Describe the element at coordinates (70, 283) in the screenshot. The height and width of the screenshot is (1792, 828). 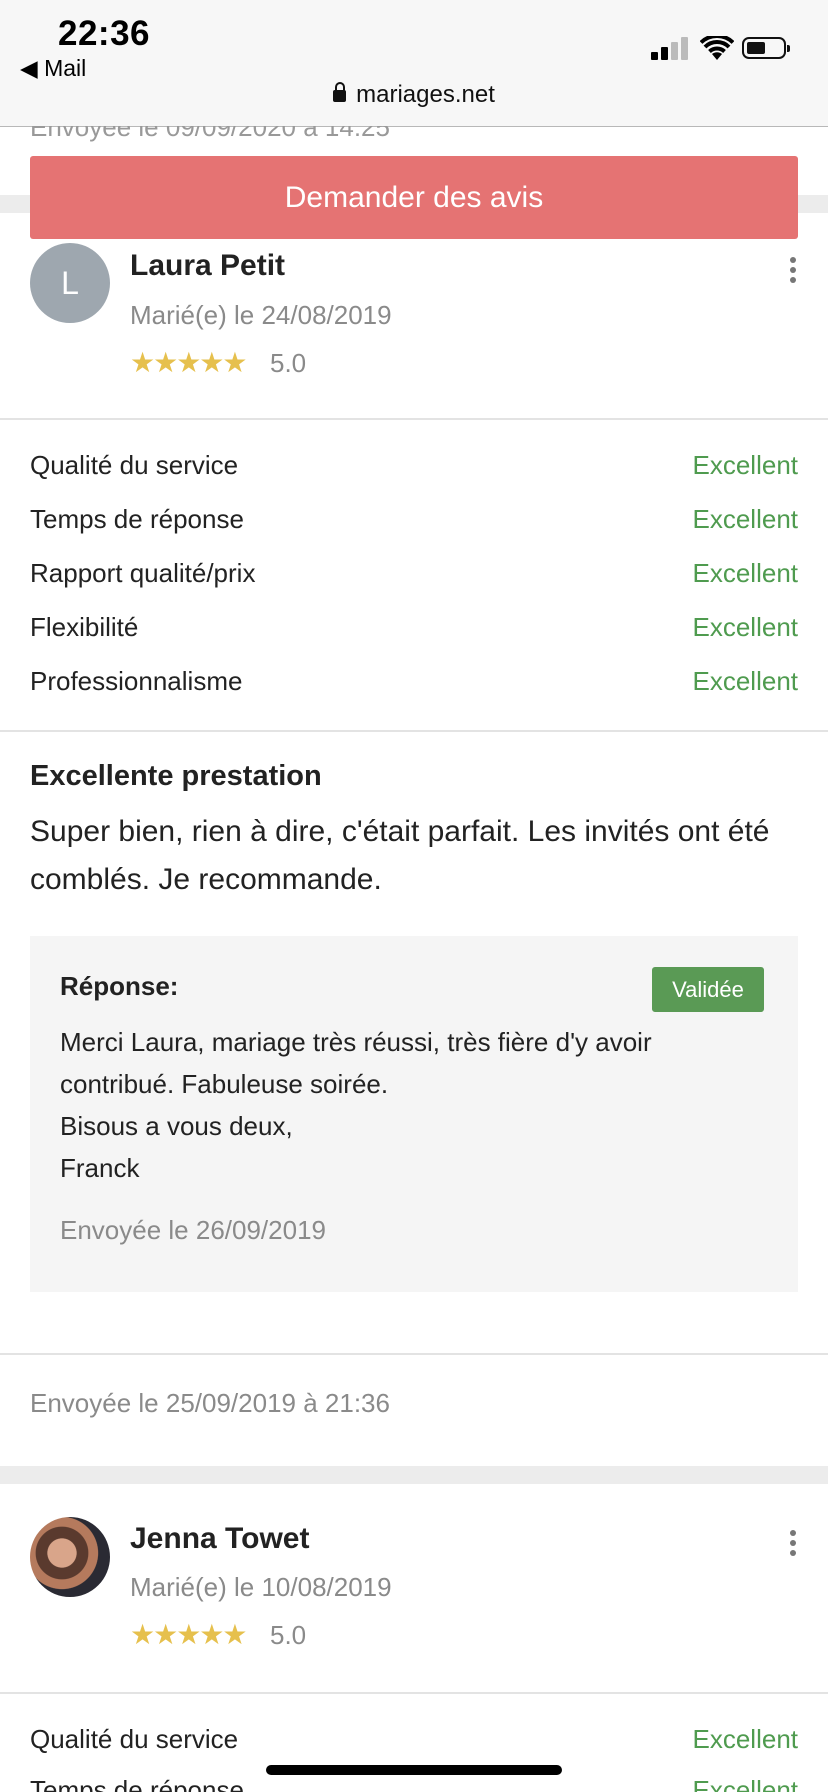
I see `avatar: L` at that location.